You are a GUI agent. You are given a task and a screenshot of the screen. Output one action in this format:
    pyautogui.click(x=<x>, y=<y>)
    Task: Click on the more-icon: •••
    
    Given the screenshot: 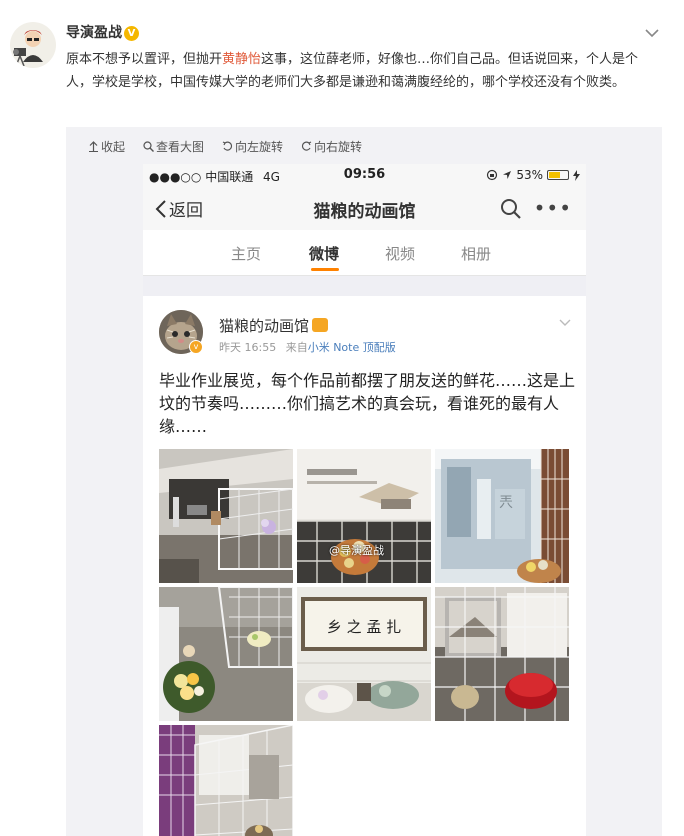 What is the action you would take?
    pyautogui.click(x=553, y=208)
    